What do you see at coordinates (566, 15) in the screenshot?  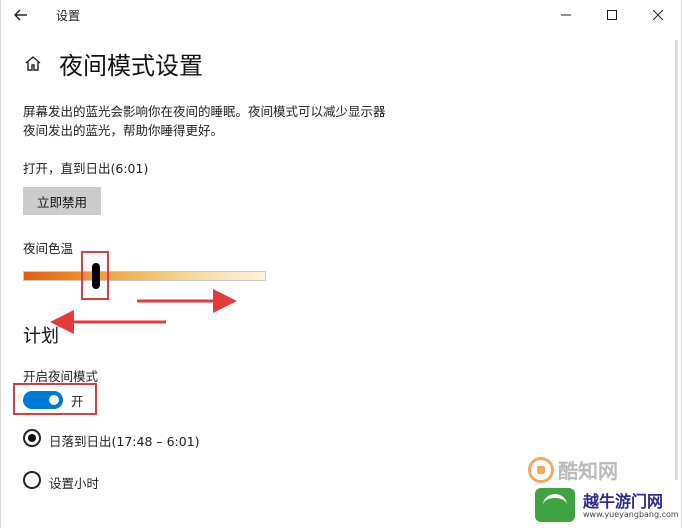 I see `minimize-icon` at bounding box center [566, 15].